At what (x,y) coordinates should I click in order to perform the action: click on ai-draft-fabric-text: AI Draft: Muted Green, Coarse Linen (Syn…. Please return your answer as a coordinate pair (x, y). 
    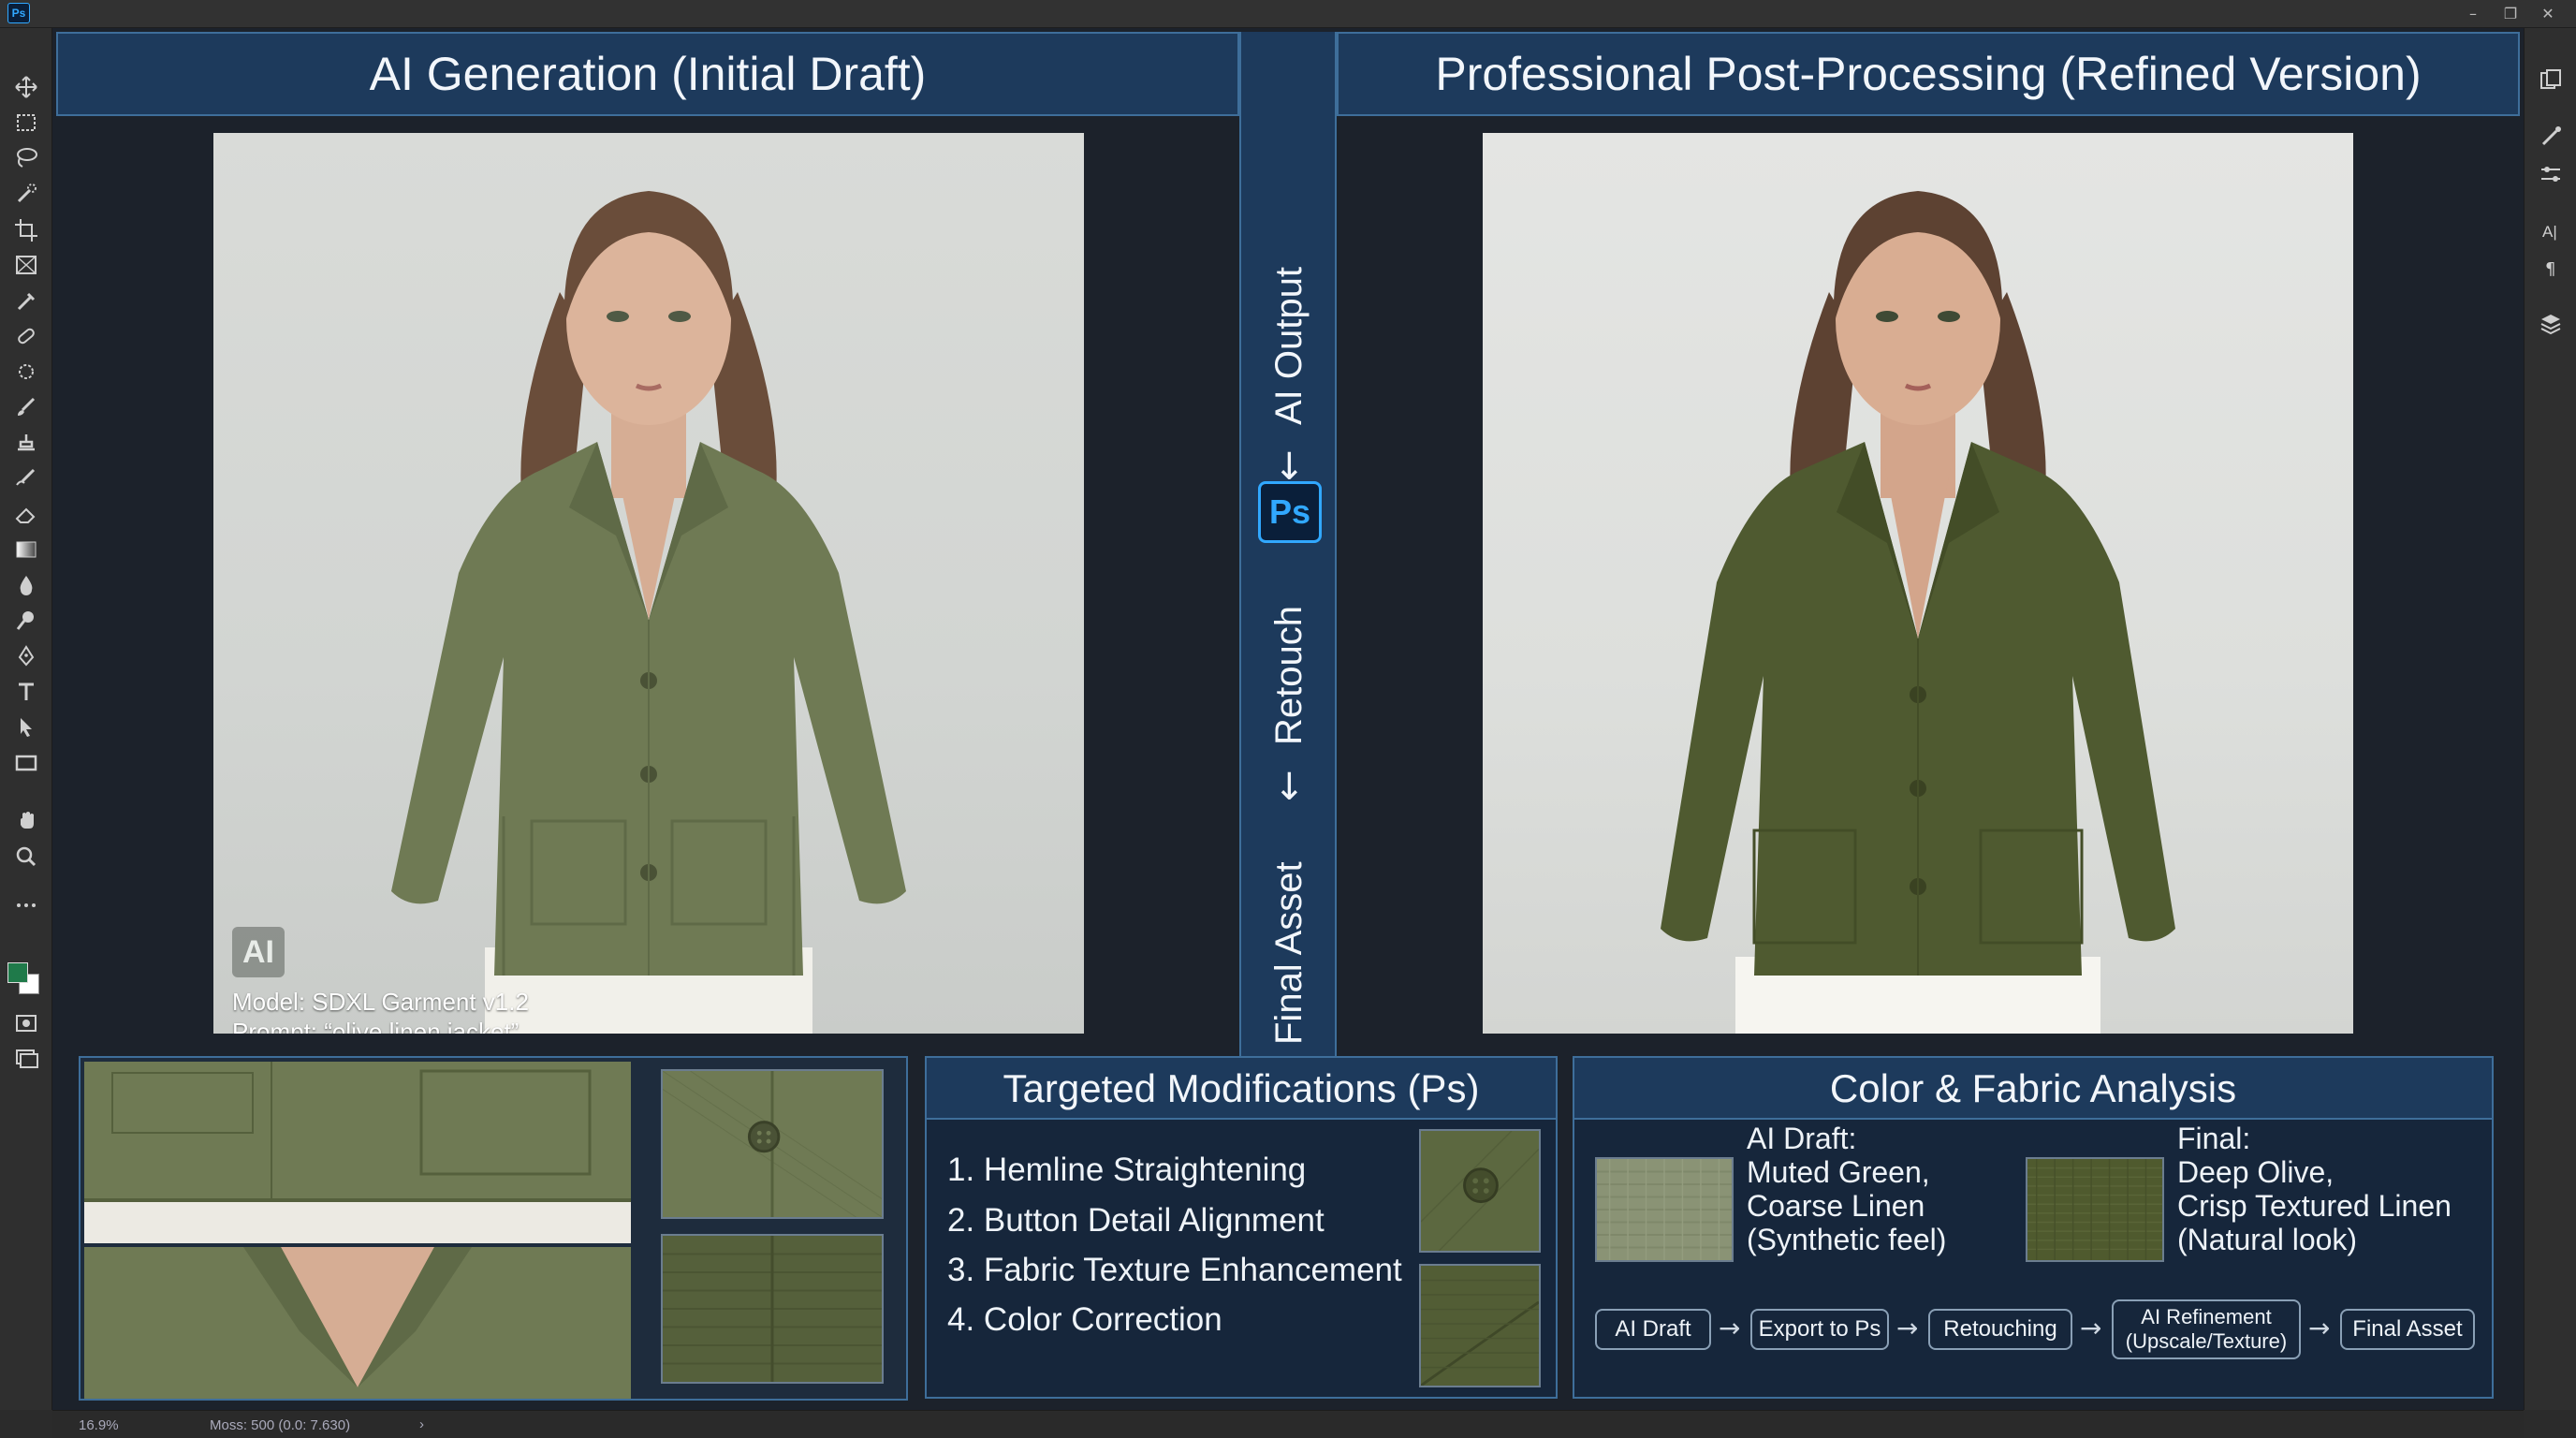
    Looking at the image, I should click on (1847, 1189).